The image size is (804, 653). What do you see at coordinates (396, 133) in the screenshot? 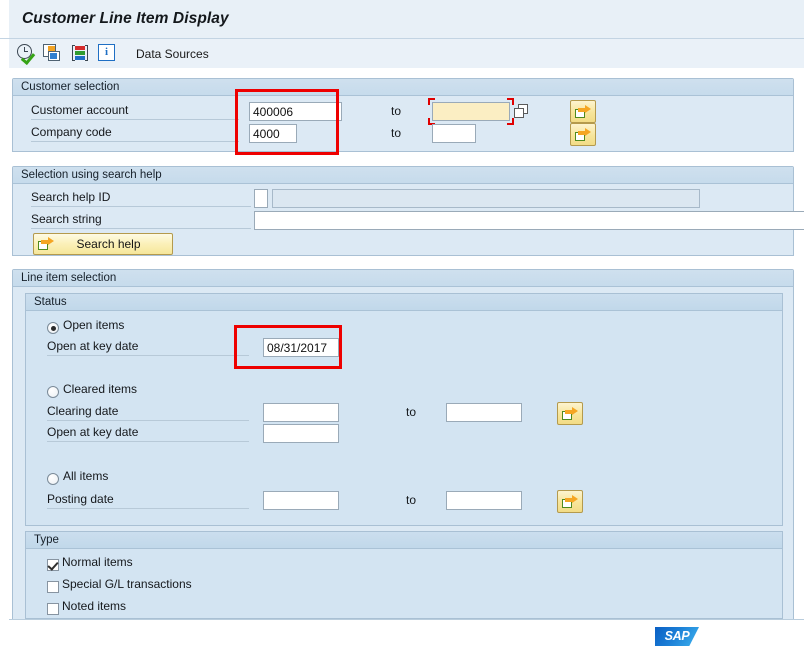
I see `company-code-to-label: to` at bounding box center [396, 133].